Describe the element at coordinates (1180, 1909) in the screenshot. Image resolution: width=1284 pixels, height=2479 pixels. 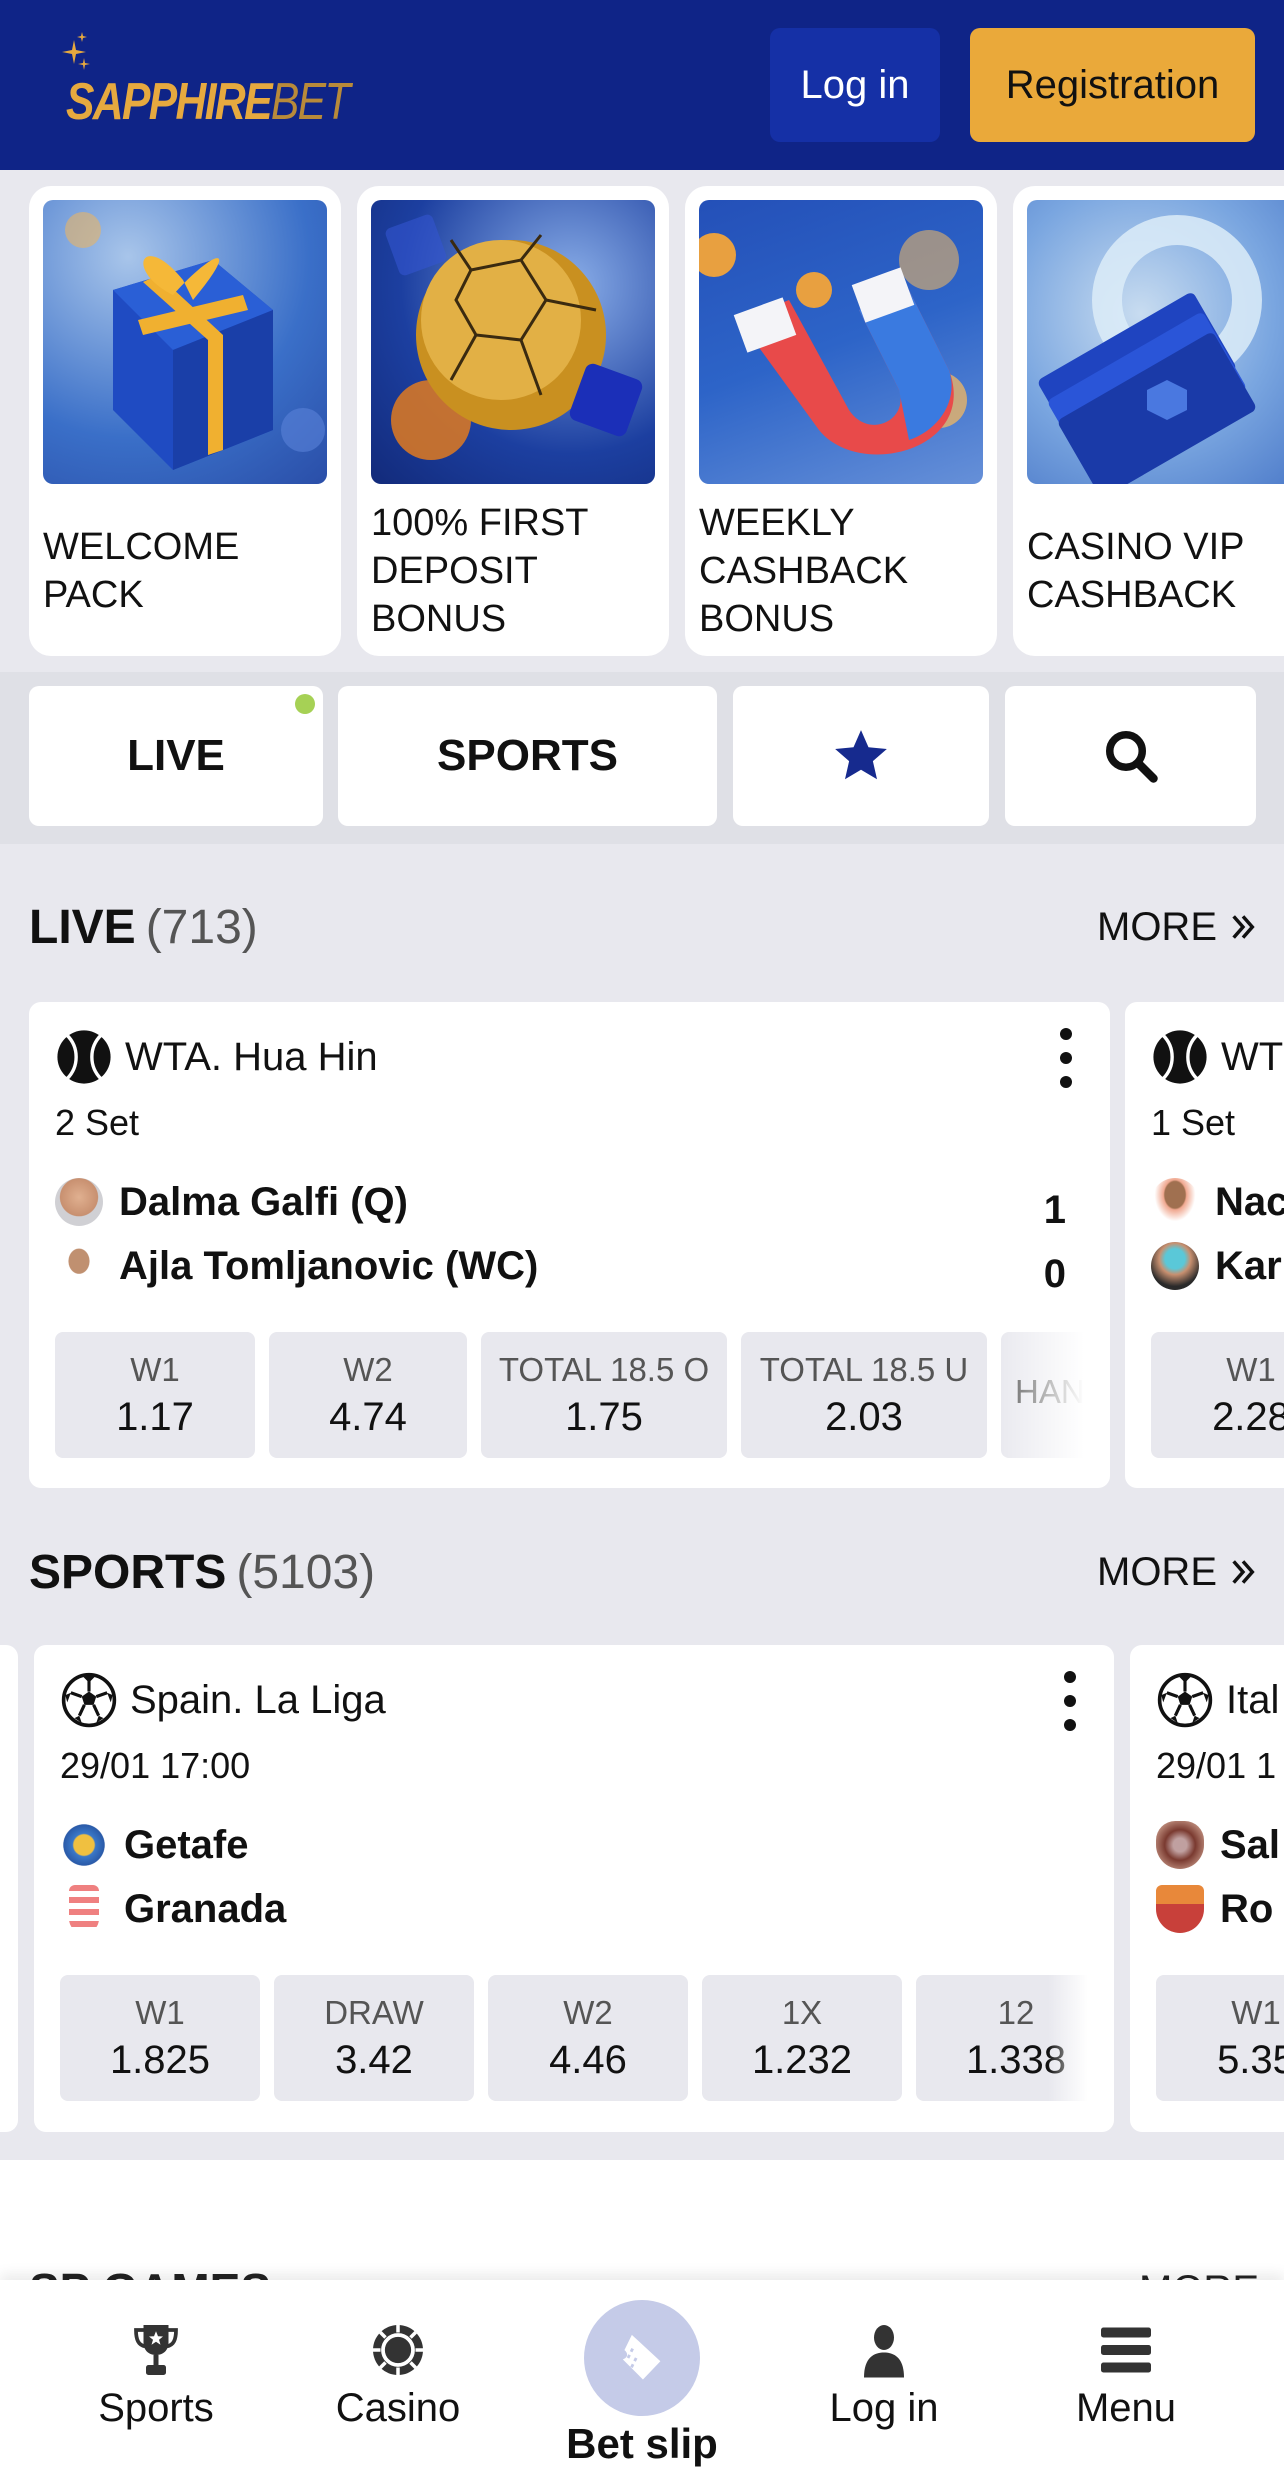
I see `team-crest` at that location.